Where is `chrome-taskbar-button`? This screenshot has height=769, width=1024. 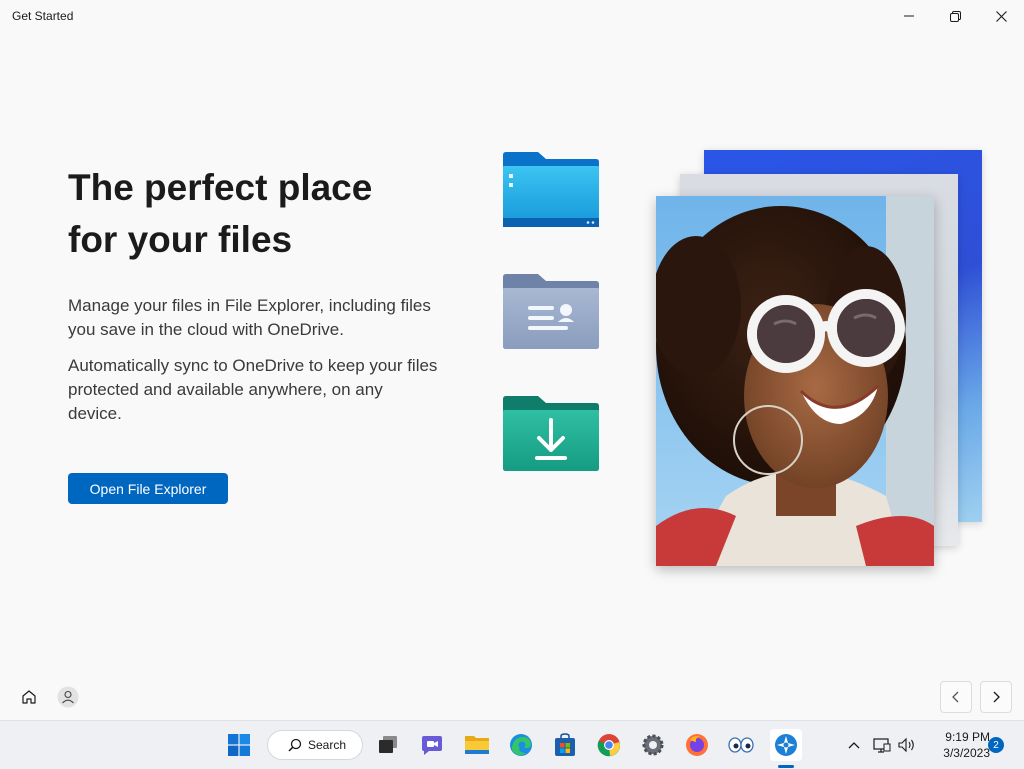
chrome-taskbar-button is located at coordinates (609, 745).